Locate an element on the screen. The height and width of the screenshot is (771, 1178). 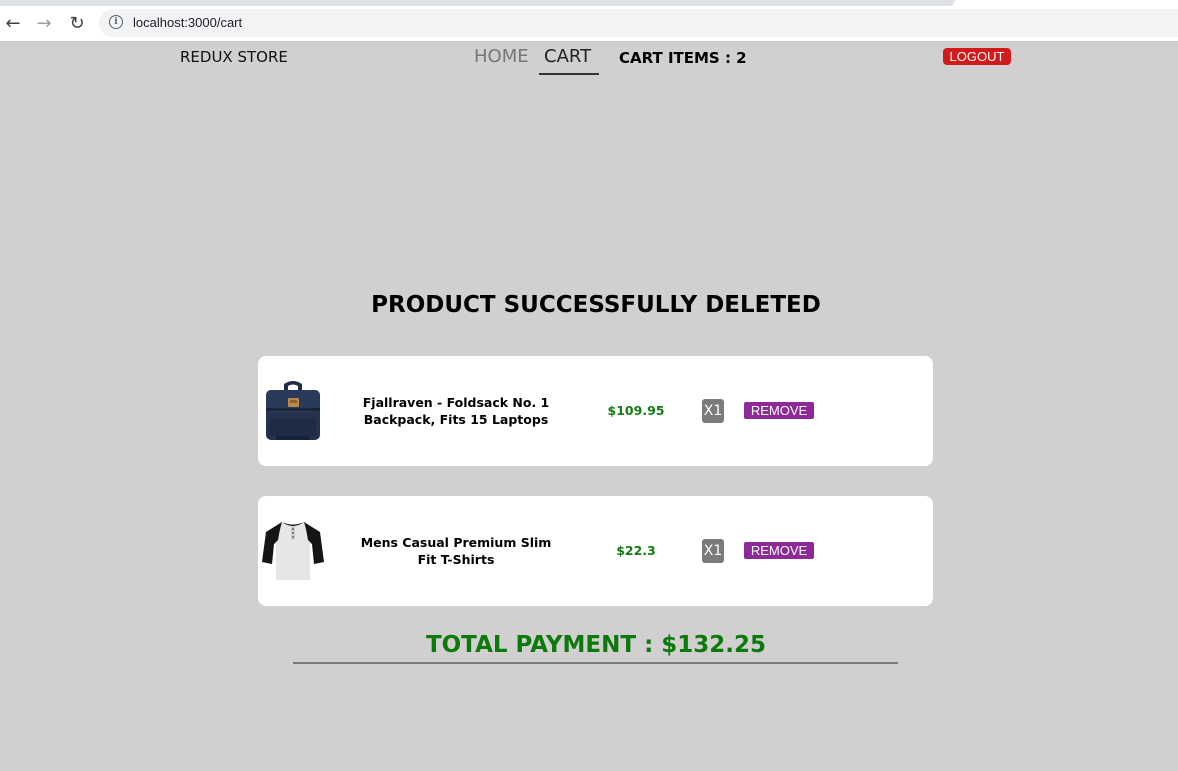
backpack-icon is located at coordinates (293, 411).